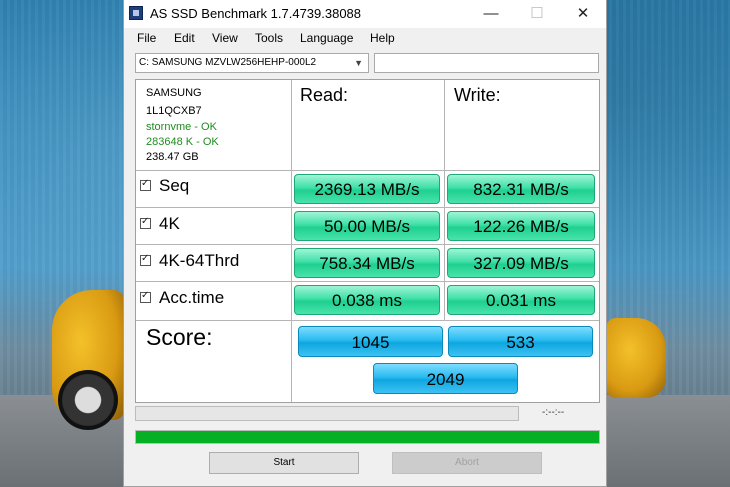  I want to click on 4k-64thrd-write-value: 327.09 MB/s, so click(521, 263).